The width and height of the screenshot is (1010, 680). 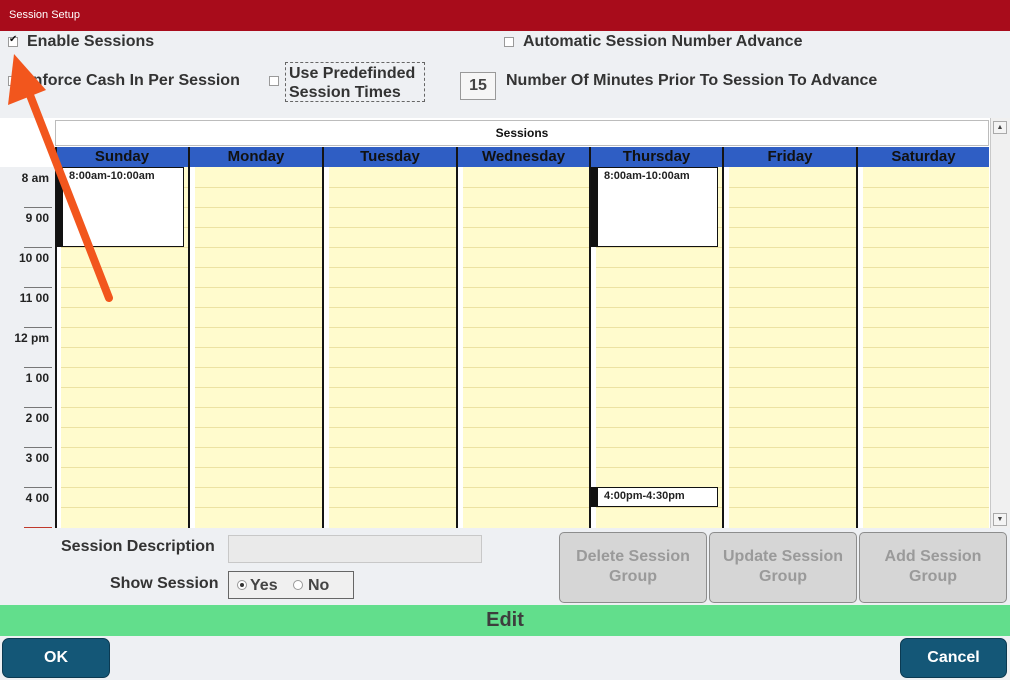 What do you see at coordinates (923, 157) in the screenshot?
I see `day-header-saturday: Saturday` at bounding box center [923, 157].